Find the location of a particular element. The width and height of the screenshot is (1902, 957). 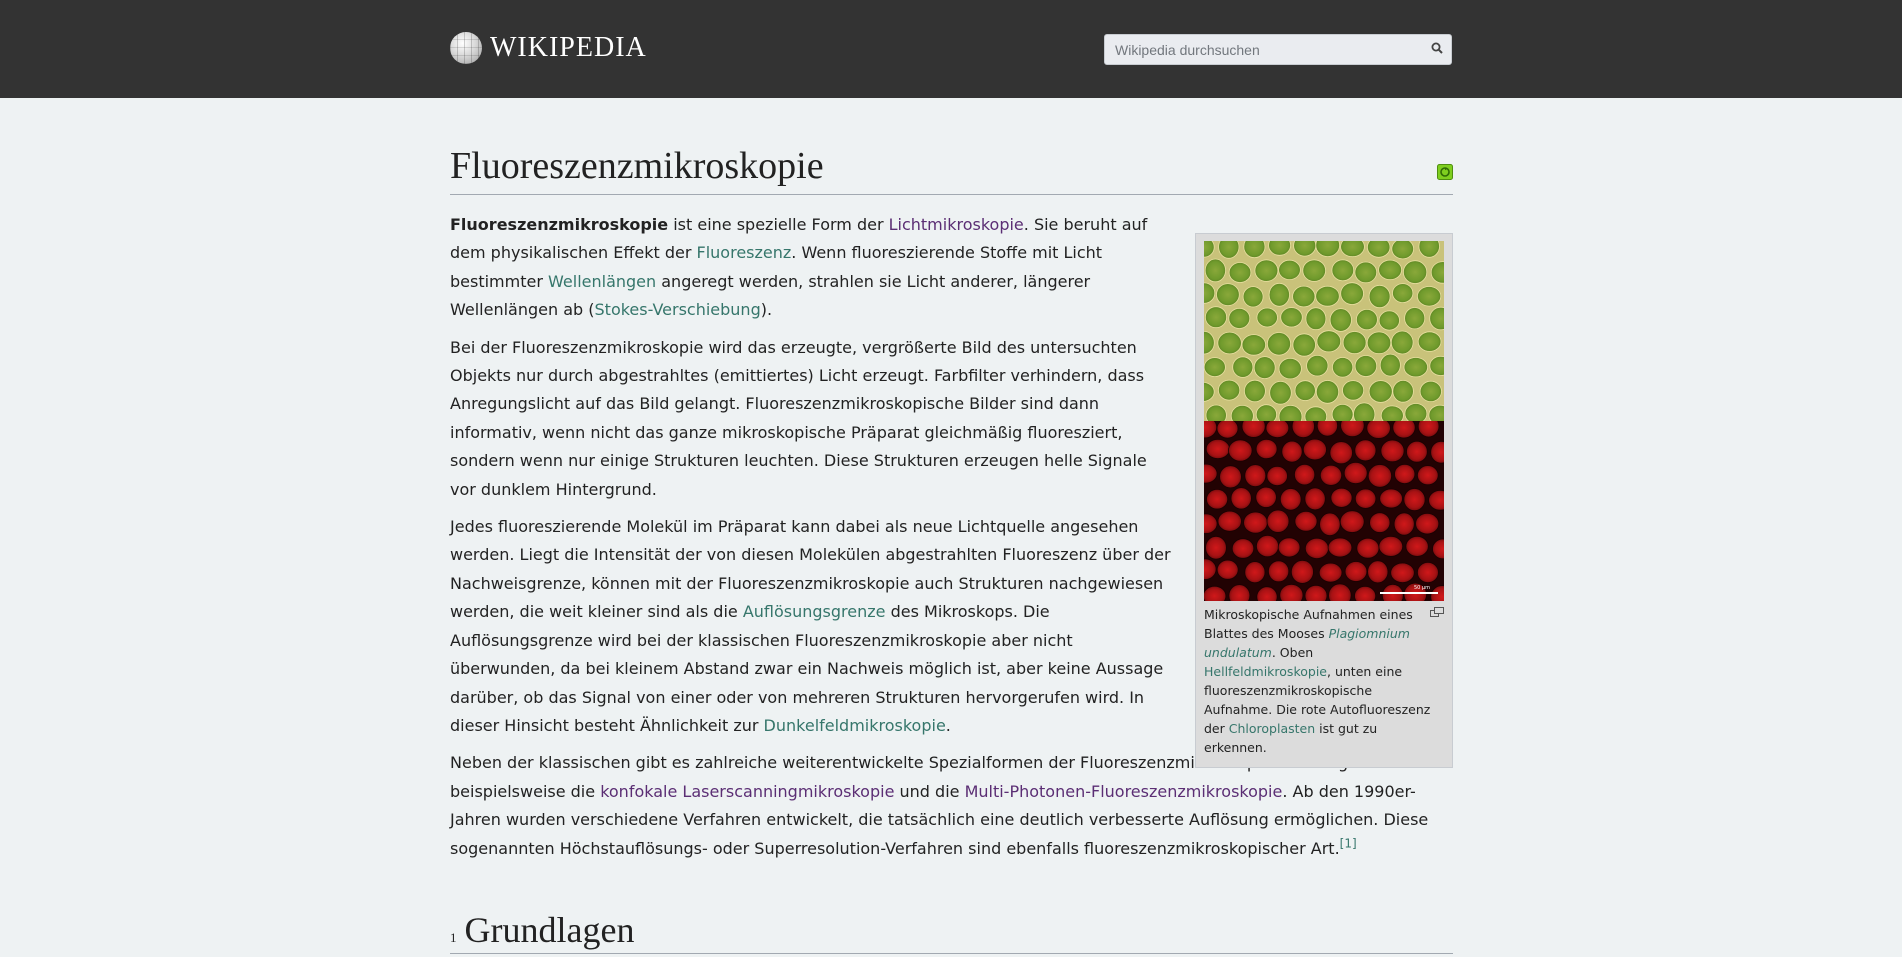

wikipedia-globe-icon is located at coordinates (466, 48).